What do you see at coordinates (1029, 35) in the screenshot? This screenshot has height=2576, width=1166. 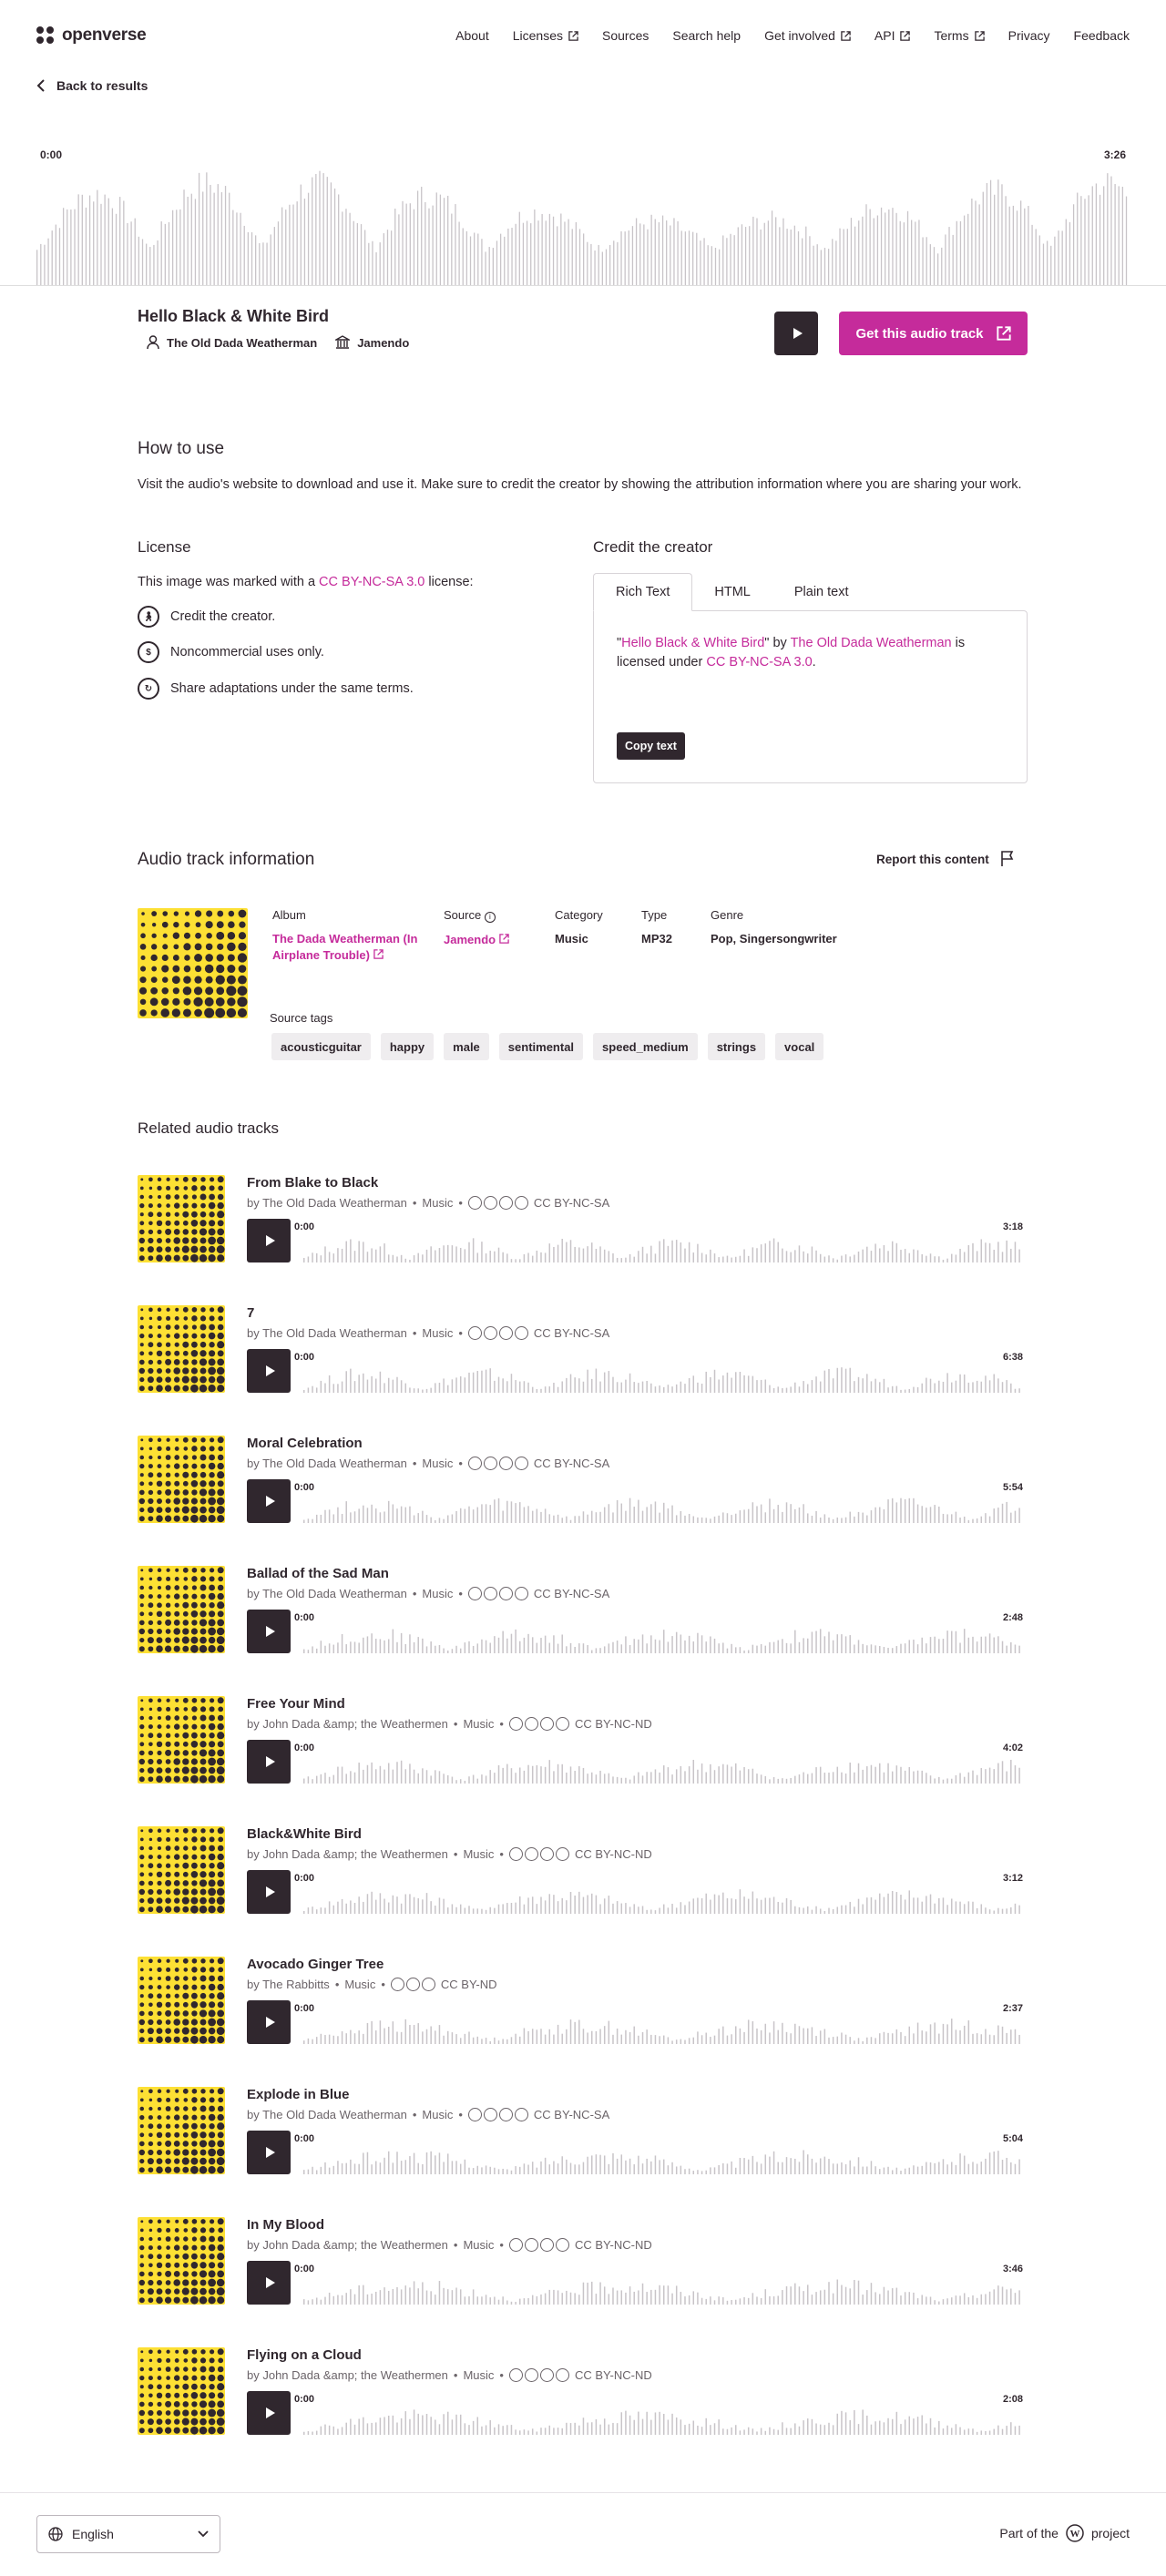 I see `nav-privacy: Privacy` at bounding box center [1029, 35].